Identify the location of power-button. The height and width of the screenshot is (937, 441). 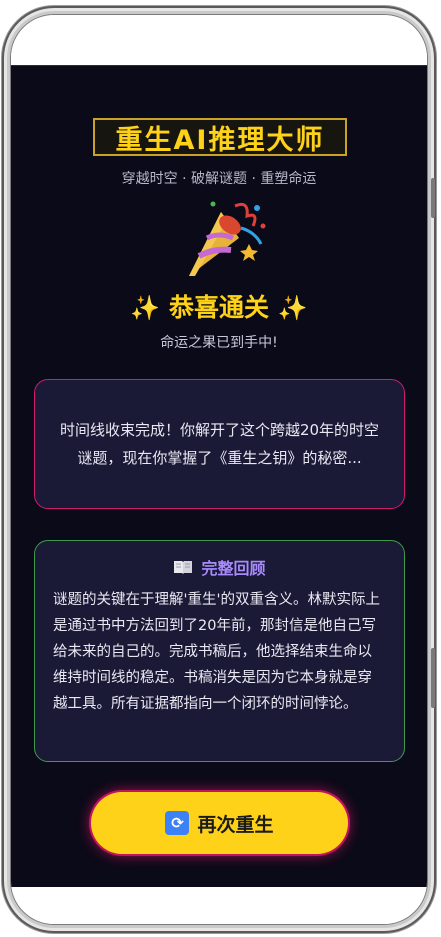
(433, 678).